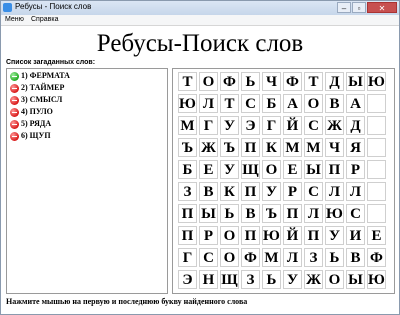 The height and width of the screenshot is (315, 400). I want to click on menu-item-menu: Меню, so click(14, 20).